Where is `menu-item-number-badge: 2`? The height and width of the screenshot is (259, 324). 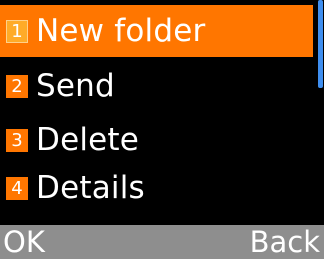
menu-item-number-badge: 2 is located at coordinates (17, 86).